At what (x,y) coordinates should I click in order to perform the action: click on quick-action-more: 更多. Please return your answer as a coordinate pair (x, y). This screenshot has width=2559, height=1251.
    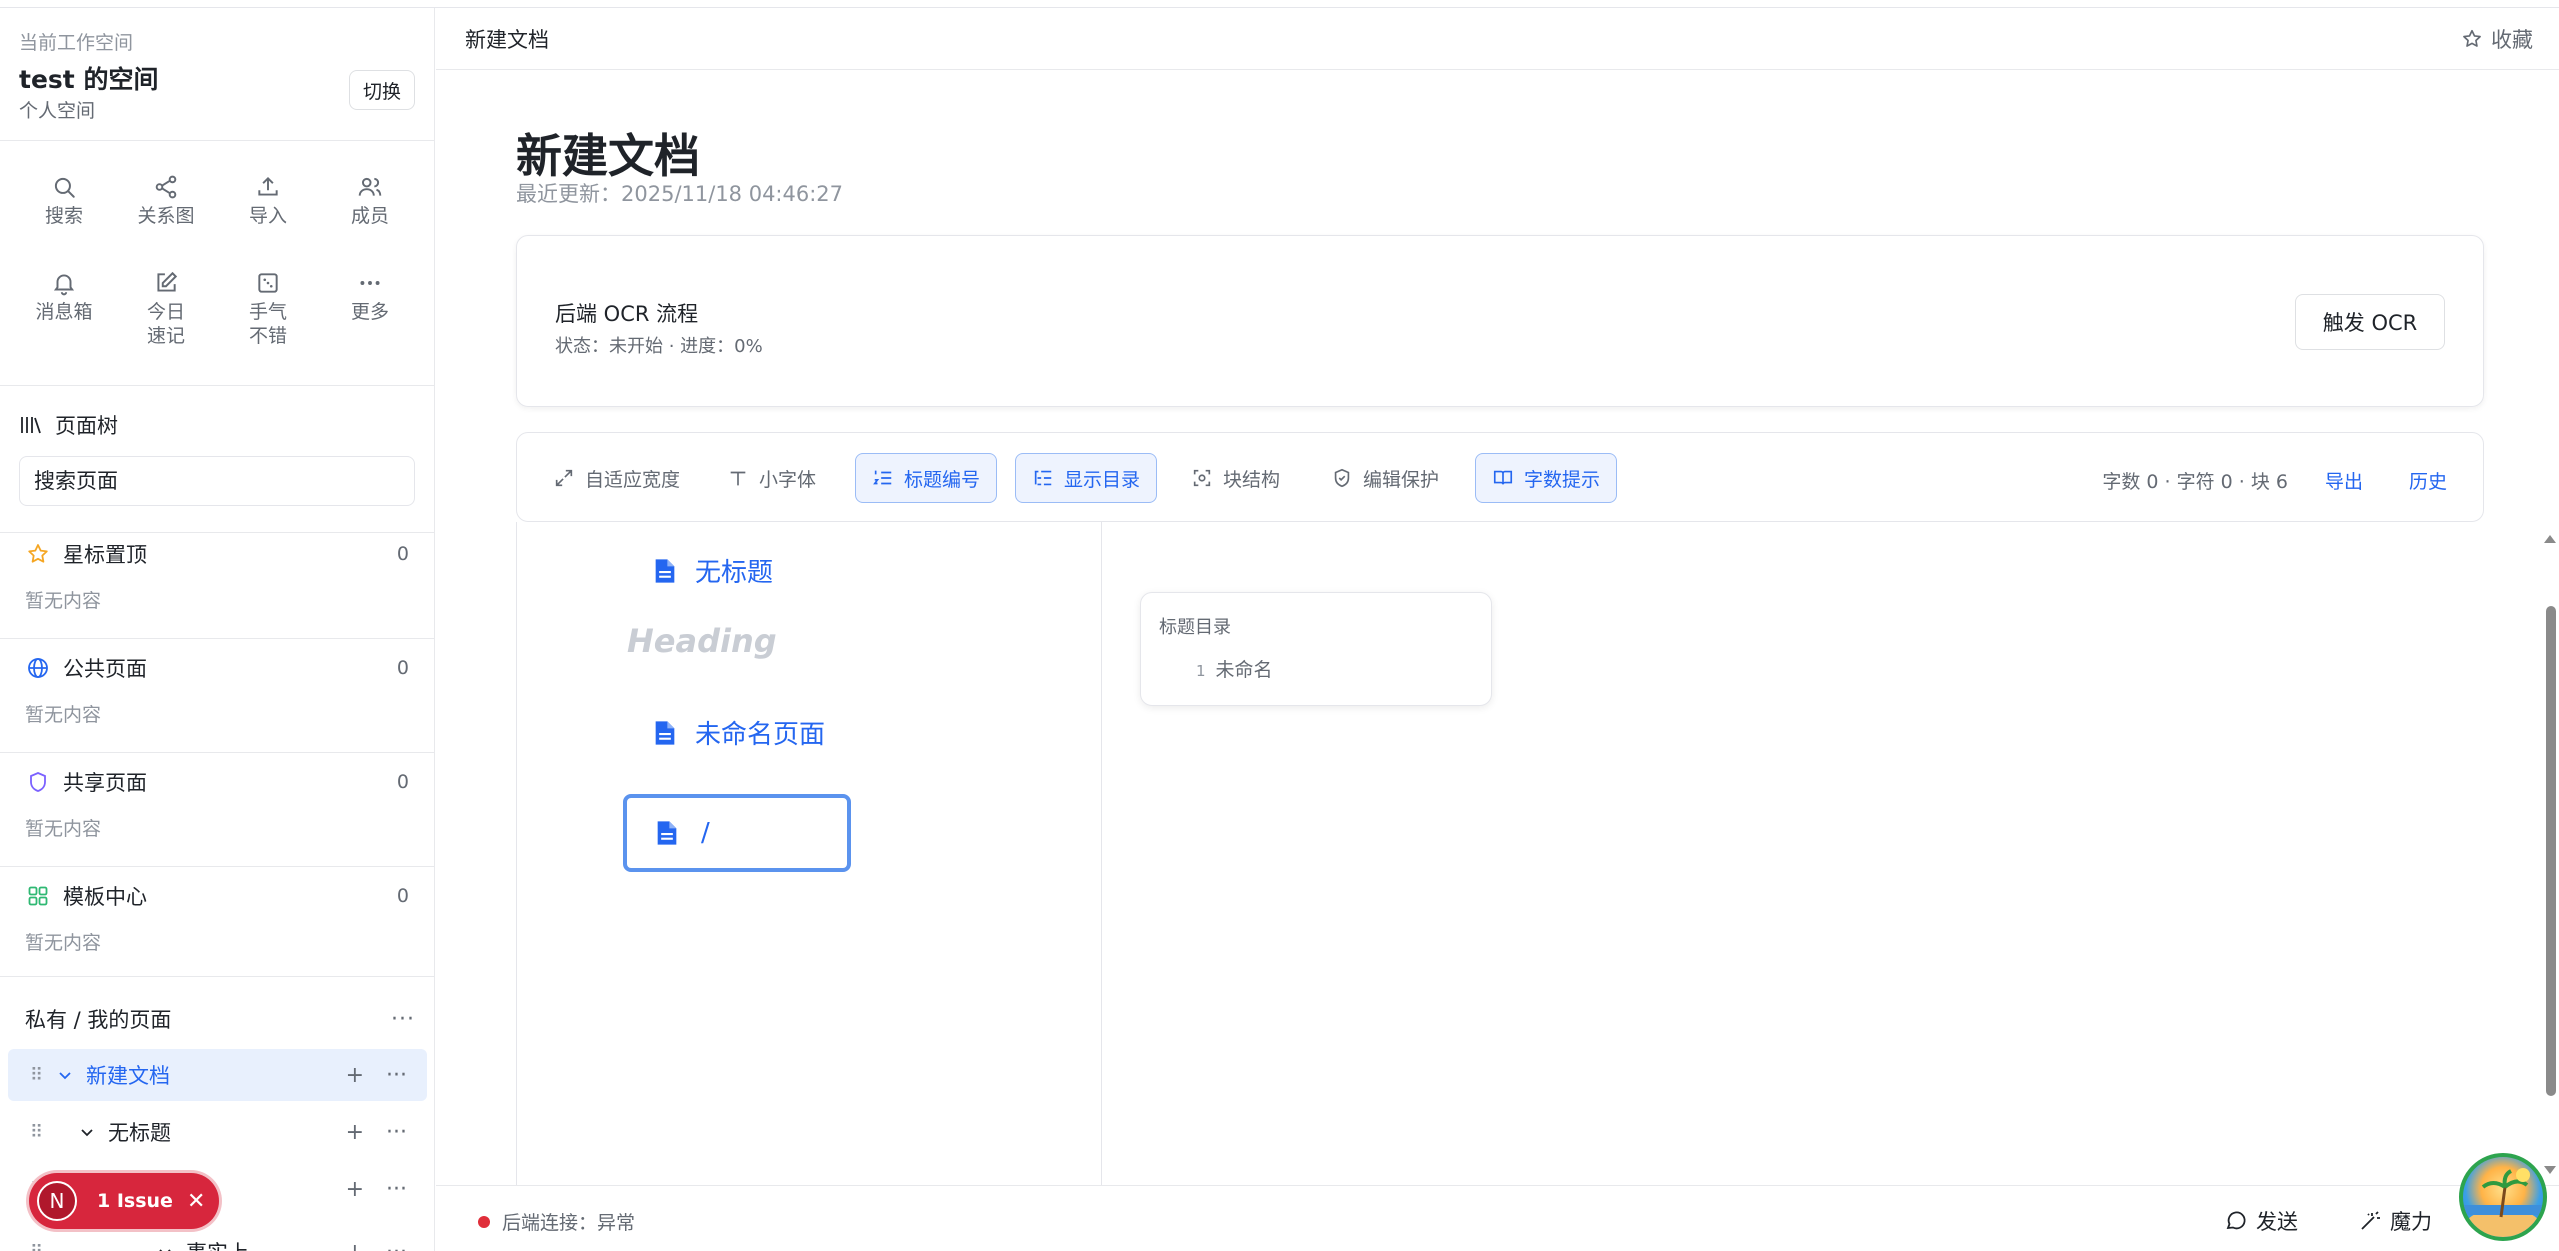
    Looking at the image, I should click on (370, 297).